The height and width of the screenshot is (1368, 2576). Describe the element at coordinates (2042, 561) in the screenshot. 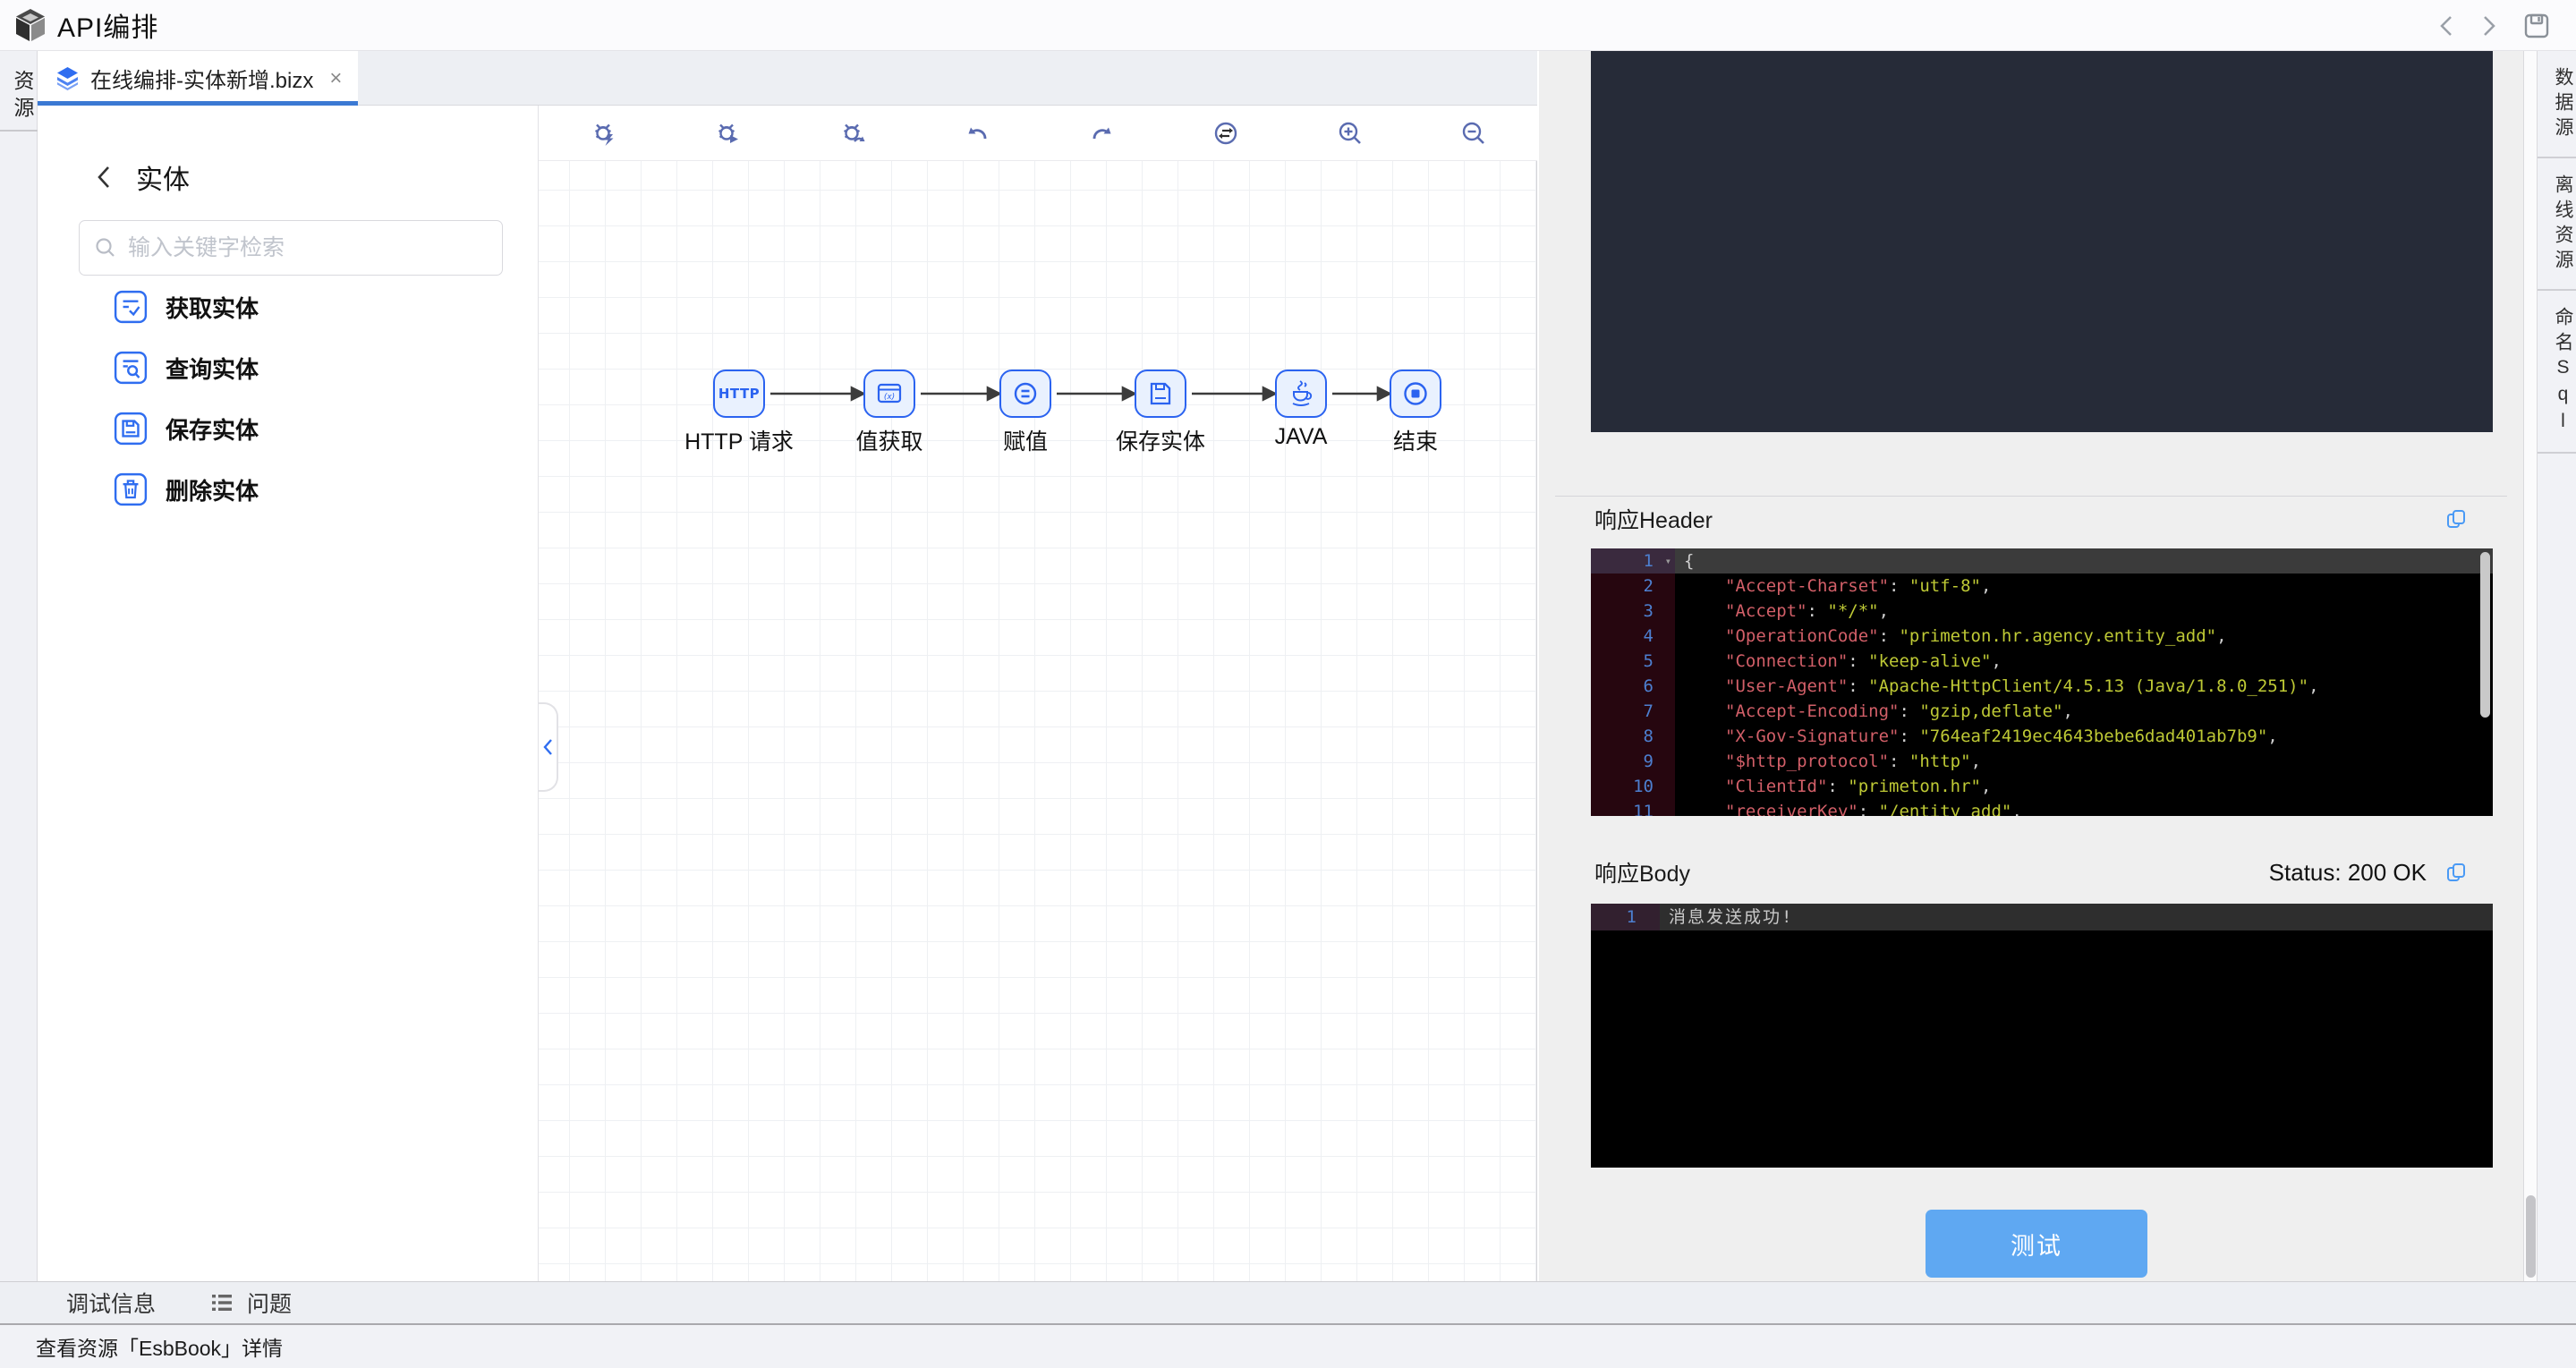

I see `code-line: 1 ▾ {` at that location.